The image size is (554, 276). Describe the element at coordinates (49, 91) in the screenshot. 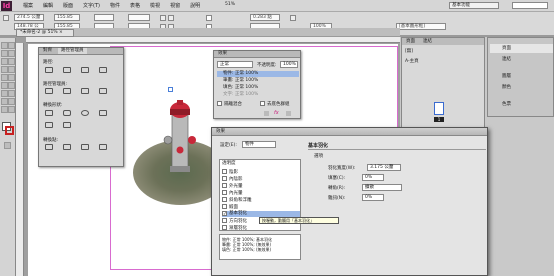

I see `add-icon` at that location.